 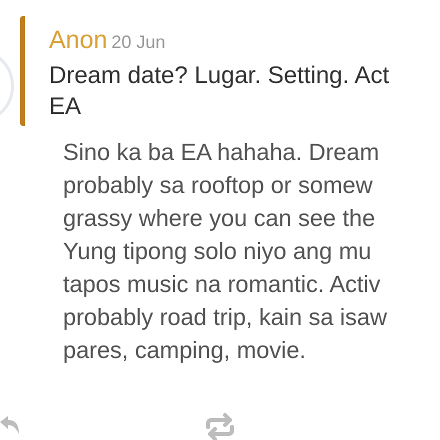 What do you see at coordinates (220, 426) in the screenshot?
I see `repost-icon` at bounding box center [220, 426].